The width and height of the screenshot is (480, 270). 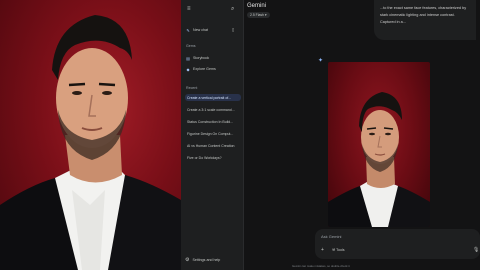 I want to click on gems-header: Gems, so click(x=191, y=46).